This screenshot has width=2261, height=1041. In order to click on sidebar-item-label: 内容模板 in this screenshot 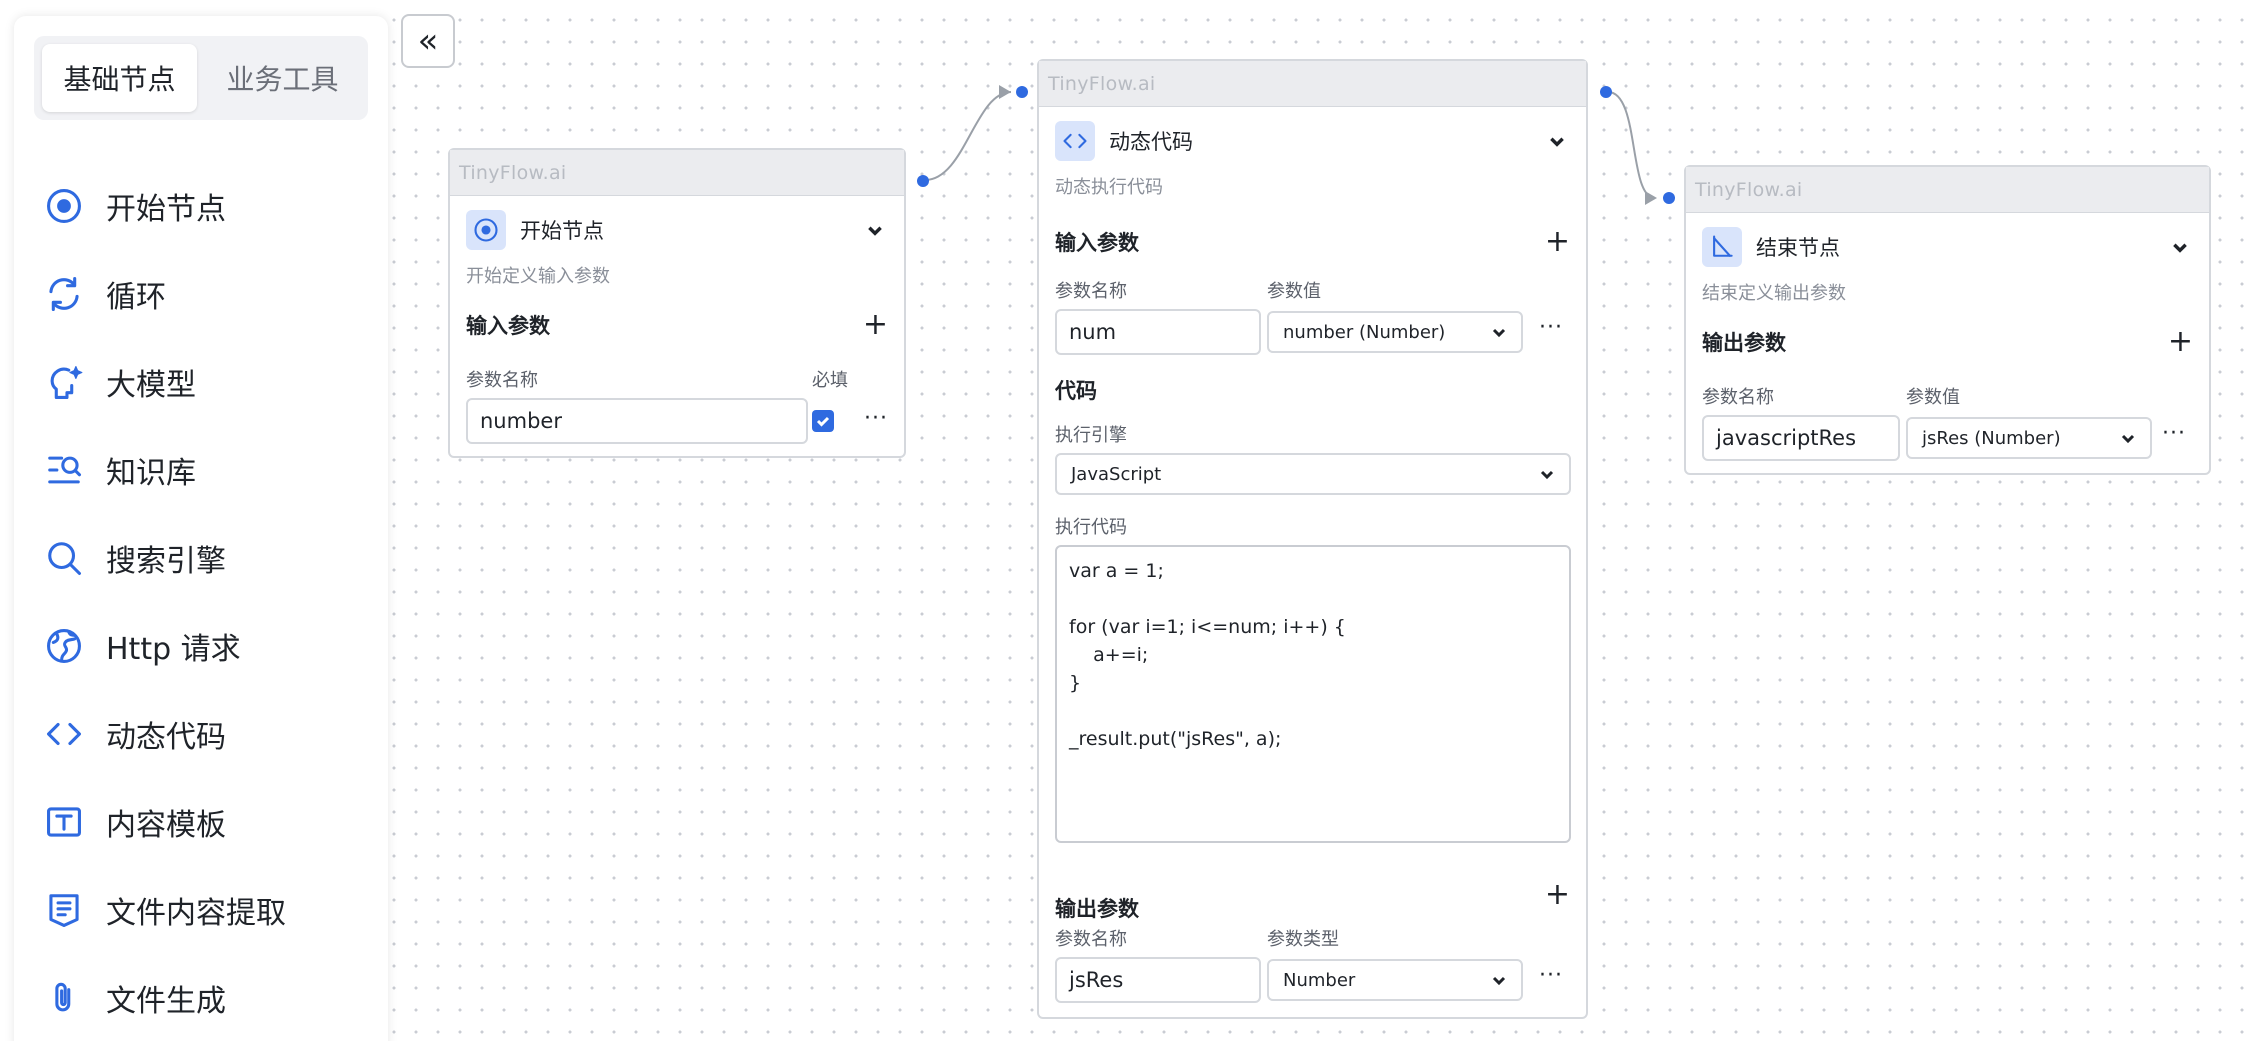, I will do `click(166, 825)`.